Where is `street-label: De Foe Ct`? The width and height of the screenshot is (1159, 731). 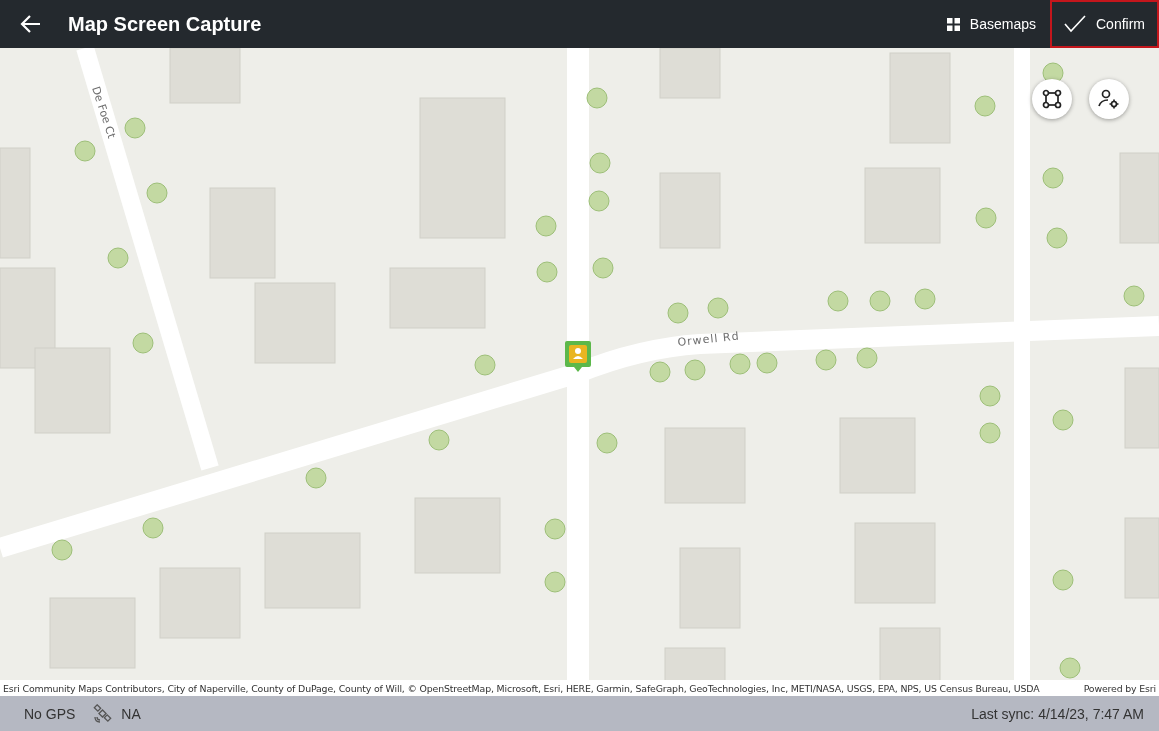
street-label: De Foe Ct is located at coordinates (104, 112).